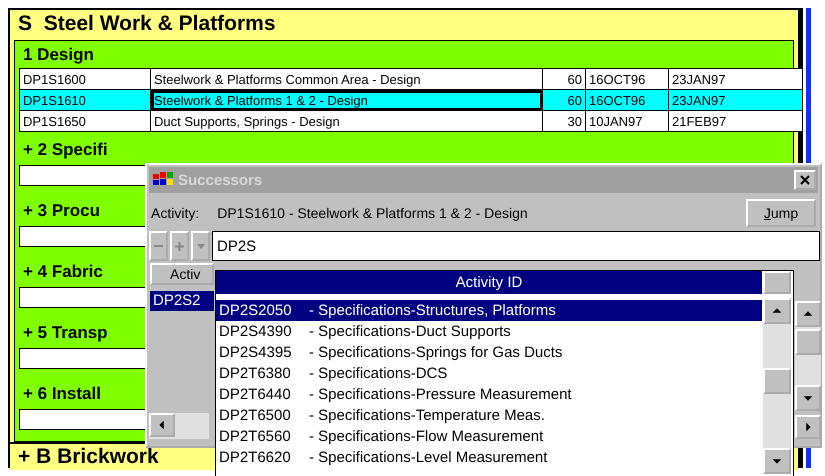 Image resolution: width=825 pixels, height=476 pixels. Describe the element at coordinates (489, 352) in the screenshot. I see `list-item: DP2S4395 - Specifications-Springs for Gas Ducts` at that location.